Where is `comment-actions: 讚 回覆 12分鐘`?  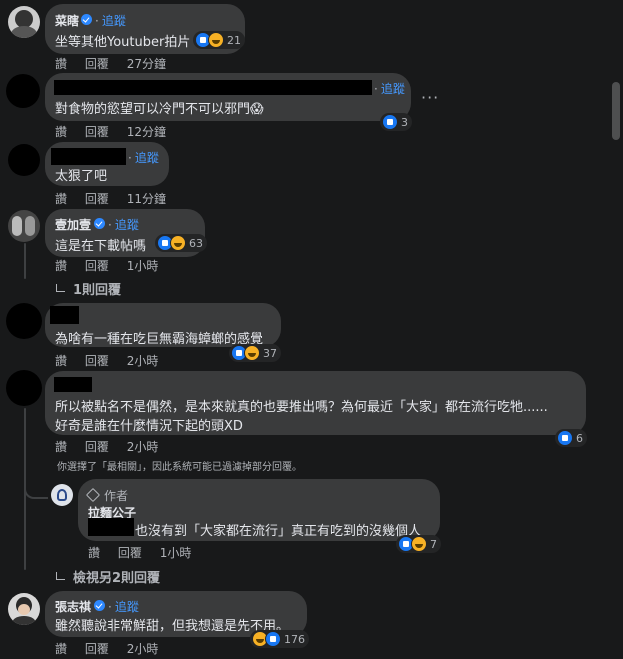 comment-actions: 讚 回覆 12分鐘 is located at coordinates (117, 131).